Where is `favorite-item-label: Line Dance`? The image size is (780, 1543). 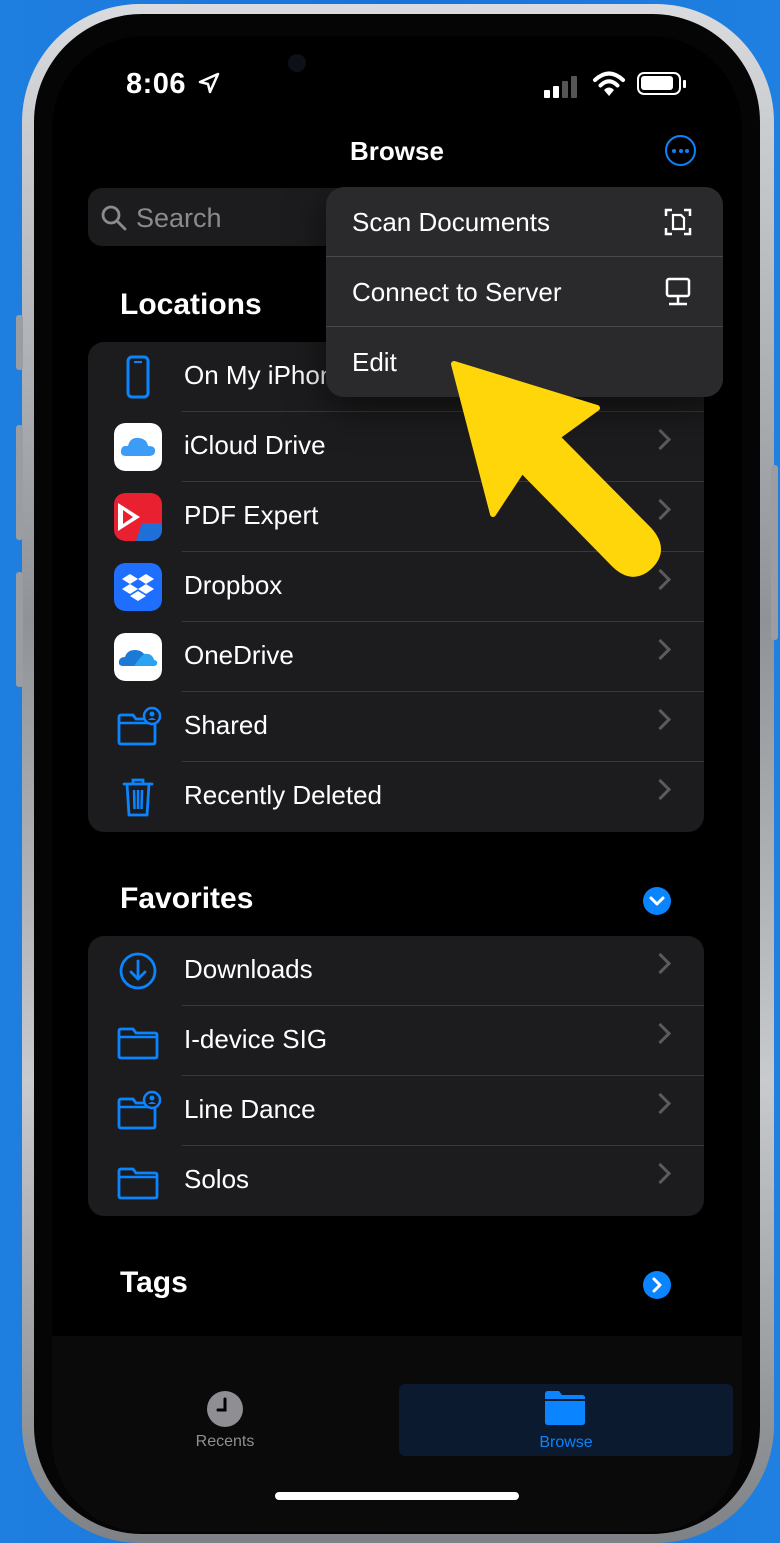
favorite-item-label: Line Dance is located at coordinates (250, 1109).